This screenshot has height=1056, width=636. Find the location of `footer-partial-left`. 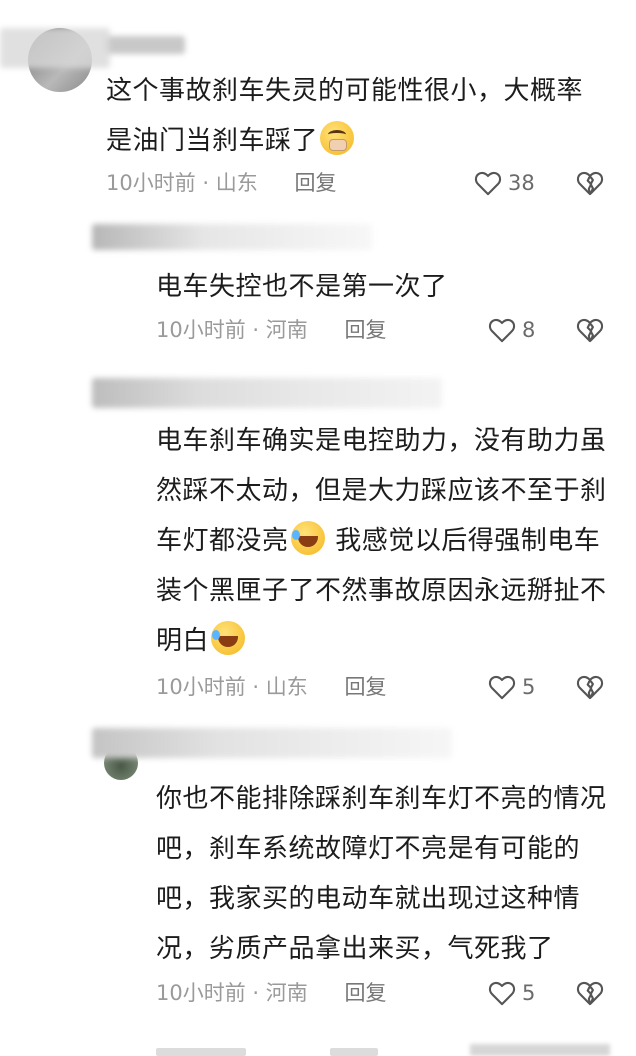

footer-partial-left is located at coordinates (201, 1052).